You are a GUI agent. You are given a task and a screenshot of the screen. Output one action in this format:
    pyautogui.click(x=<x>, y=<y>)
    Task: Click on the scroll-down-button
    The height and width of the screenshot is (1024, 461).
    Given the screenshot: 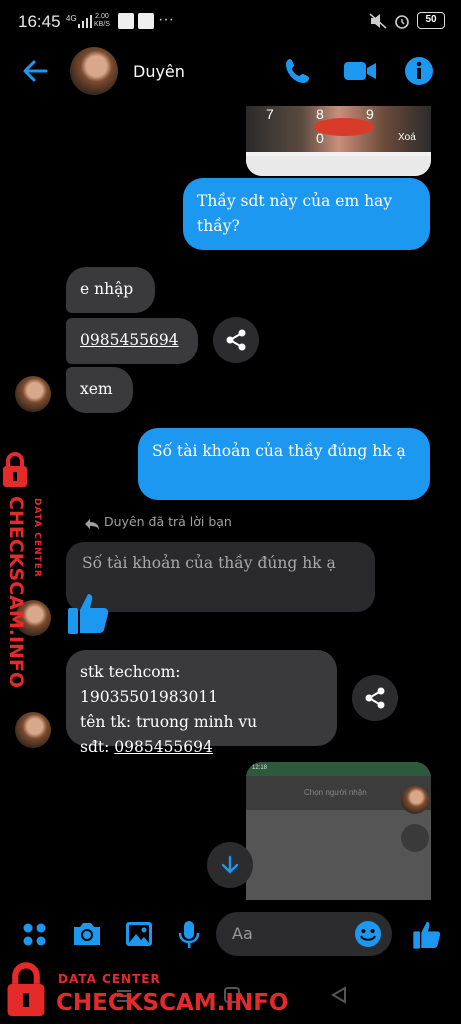 What is the action you would take?
    pyautogui.click(x=230, y=865)
    